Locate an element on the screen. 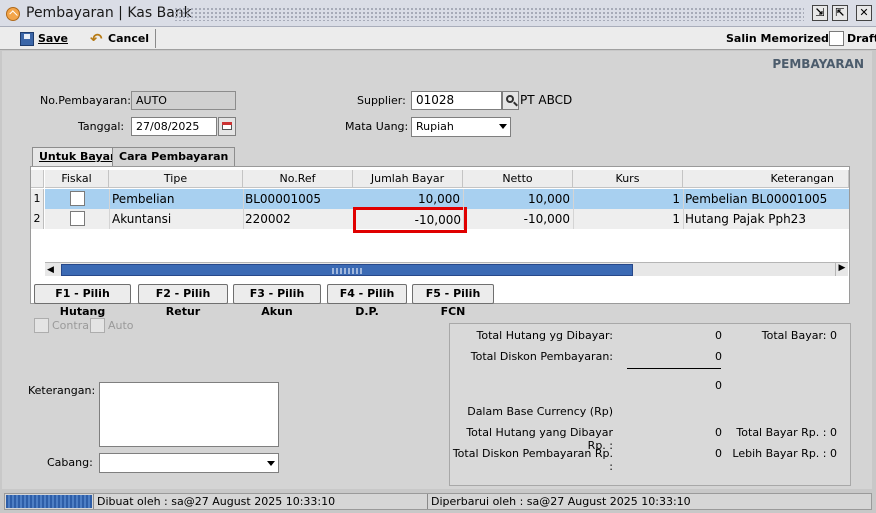 The height and width of the screenshot is (513, 876). total-bayar-rp: Total Bayar Rp. : 0 is located at coordinates (786, 432).